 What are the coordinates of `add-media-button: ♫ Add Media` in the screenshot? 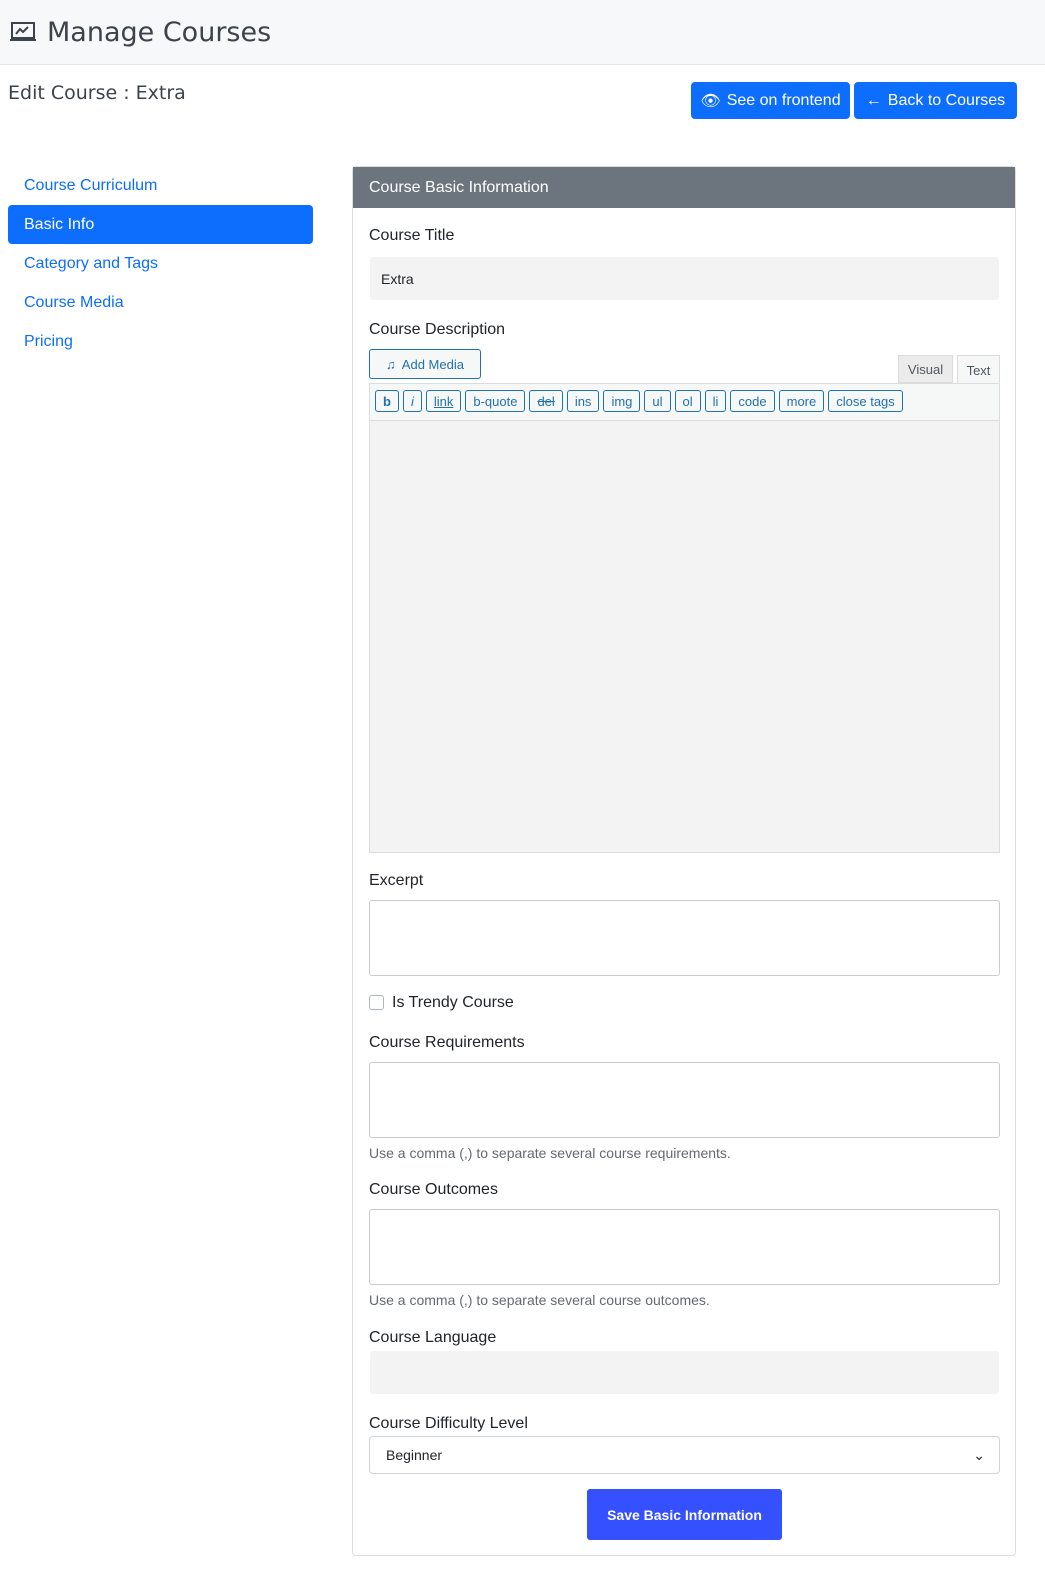 It's located at (425, 364).